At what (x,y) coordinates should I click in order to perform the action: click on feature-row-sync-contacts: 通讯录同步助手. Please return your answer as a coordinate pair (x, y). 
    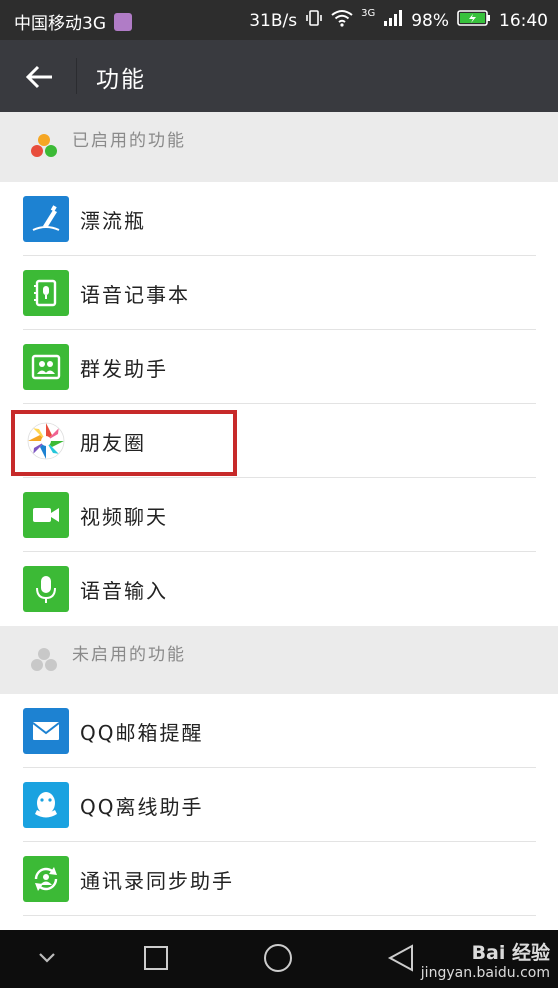
    Looking at the image, I should click on (279, 879).